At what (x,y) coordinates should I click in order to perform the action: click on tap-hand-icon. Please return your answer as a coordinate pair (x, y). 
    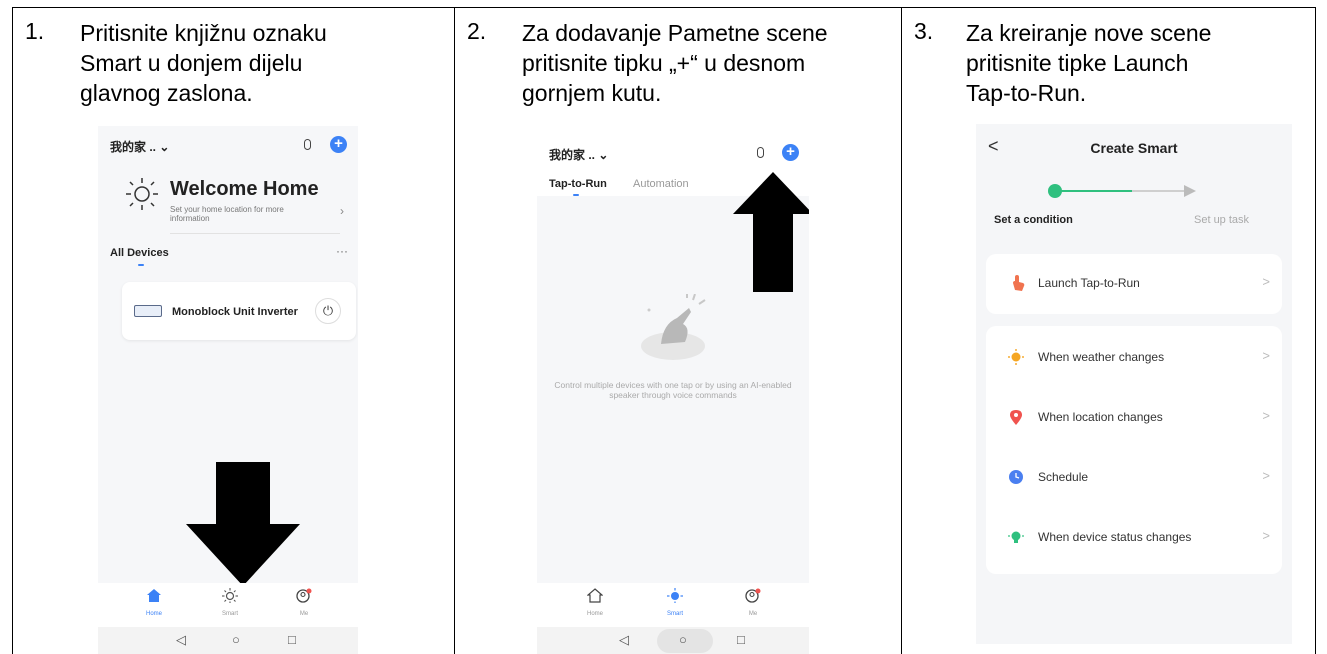
    Looking at the image, I should click on (1019, 283).